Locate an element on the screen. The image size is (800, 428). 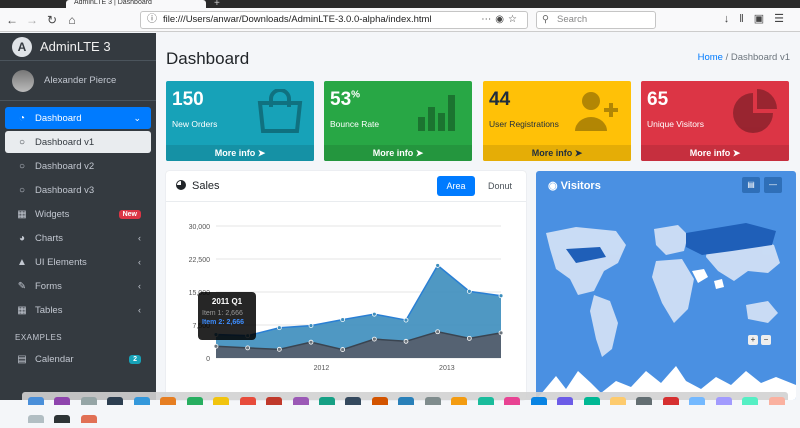
sidebar-item-dashboard: ◔ Dashboard ⌄ is located at coordinates (78, 118).